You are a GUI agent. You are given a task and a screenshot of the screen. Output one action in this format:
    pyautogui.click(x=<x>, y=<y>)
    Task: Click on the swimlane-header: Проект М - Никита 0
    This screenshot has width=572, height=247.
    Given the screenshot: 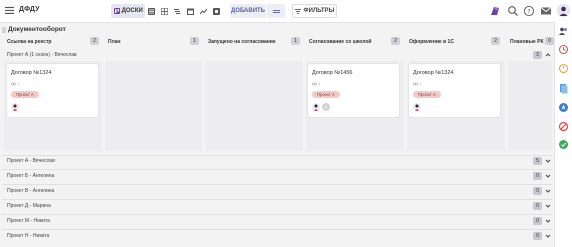 What is the action you would take?
    pyautogui.click(x=277, y=221)
    